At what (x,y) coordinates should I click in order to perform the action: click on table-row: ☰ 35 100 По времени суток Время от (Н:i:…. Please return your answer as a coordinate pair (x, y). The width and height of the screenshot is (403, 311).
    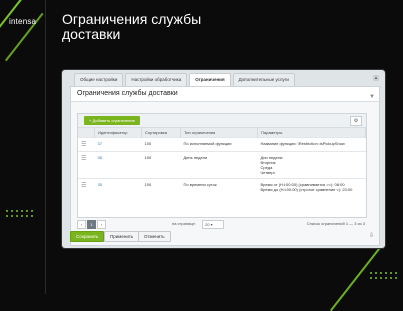
    Looking at the image, I should click on (222, 186).